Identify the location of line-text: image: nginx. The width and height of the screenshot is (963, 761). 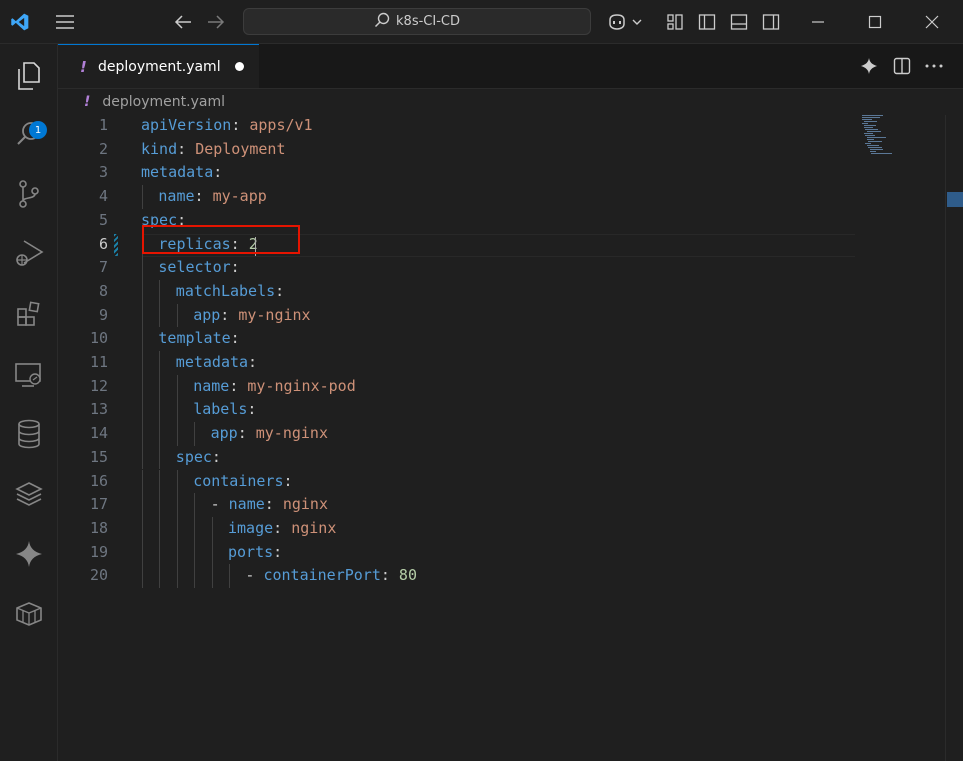
(282, 529).